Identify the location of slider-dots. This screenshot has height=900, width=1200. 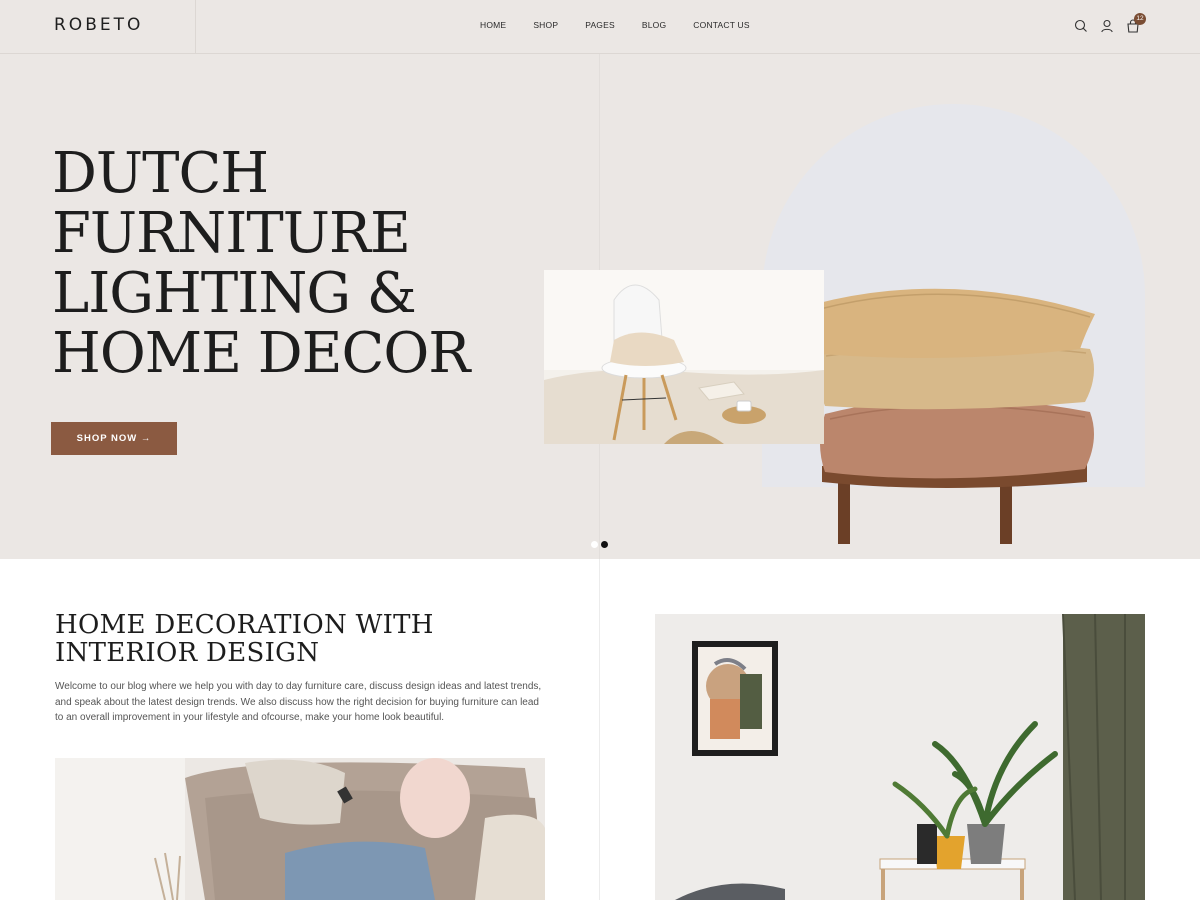
(599, 544).